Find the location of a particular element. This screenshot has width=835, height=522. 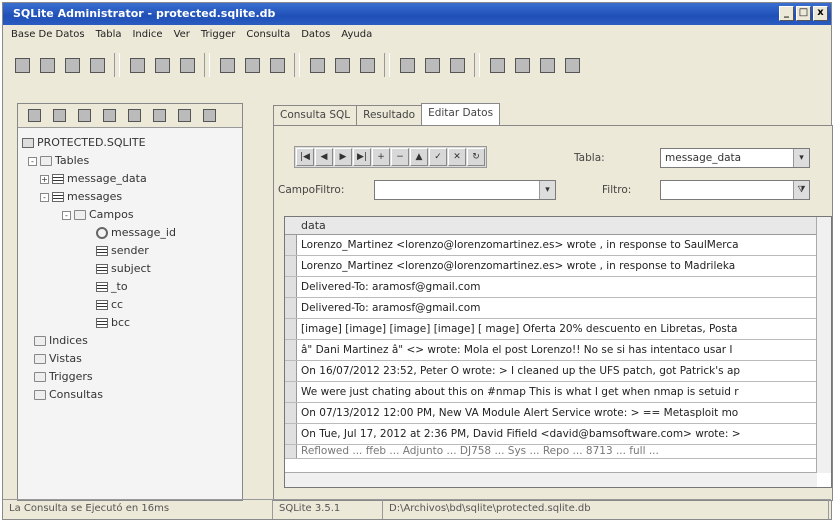

tree-table-messages: - messages is located at coordinates (99, 197).